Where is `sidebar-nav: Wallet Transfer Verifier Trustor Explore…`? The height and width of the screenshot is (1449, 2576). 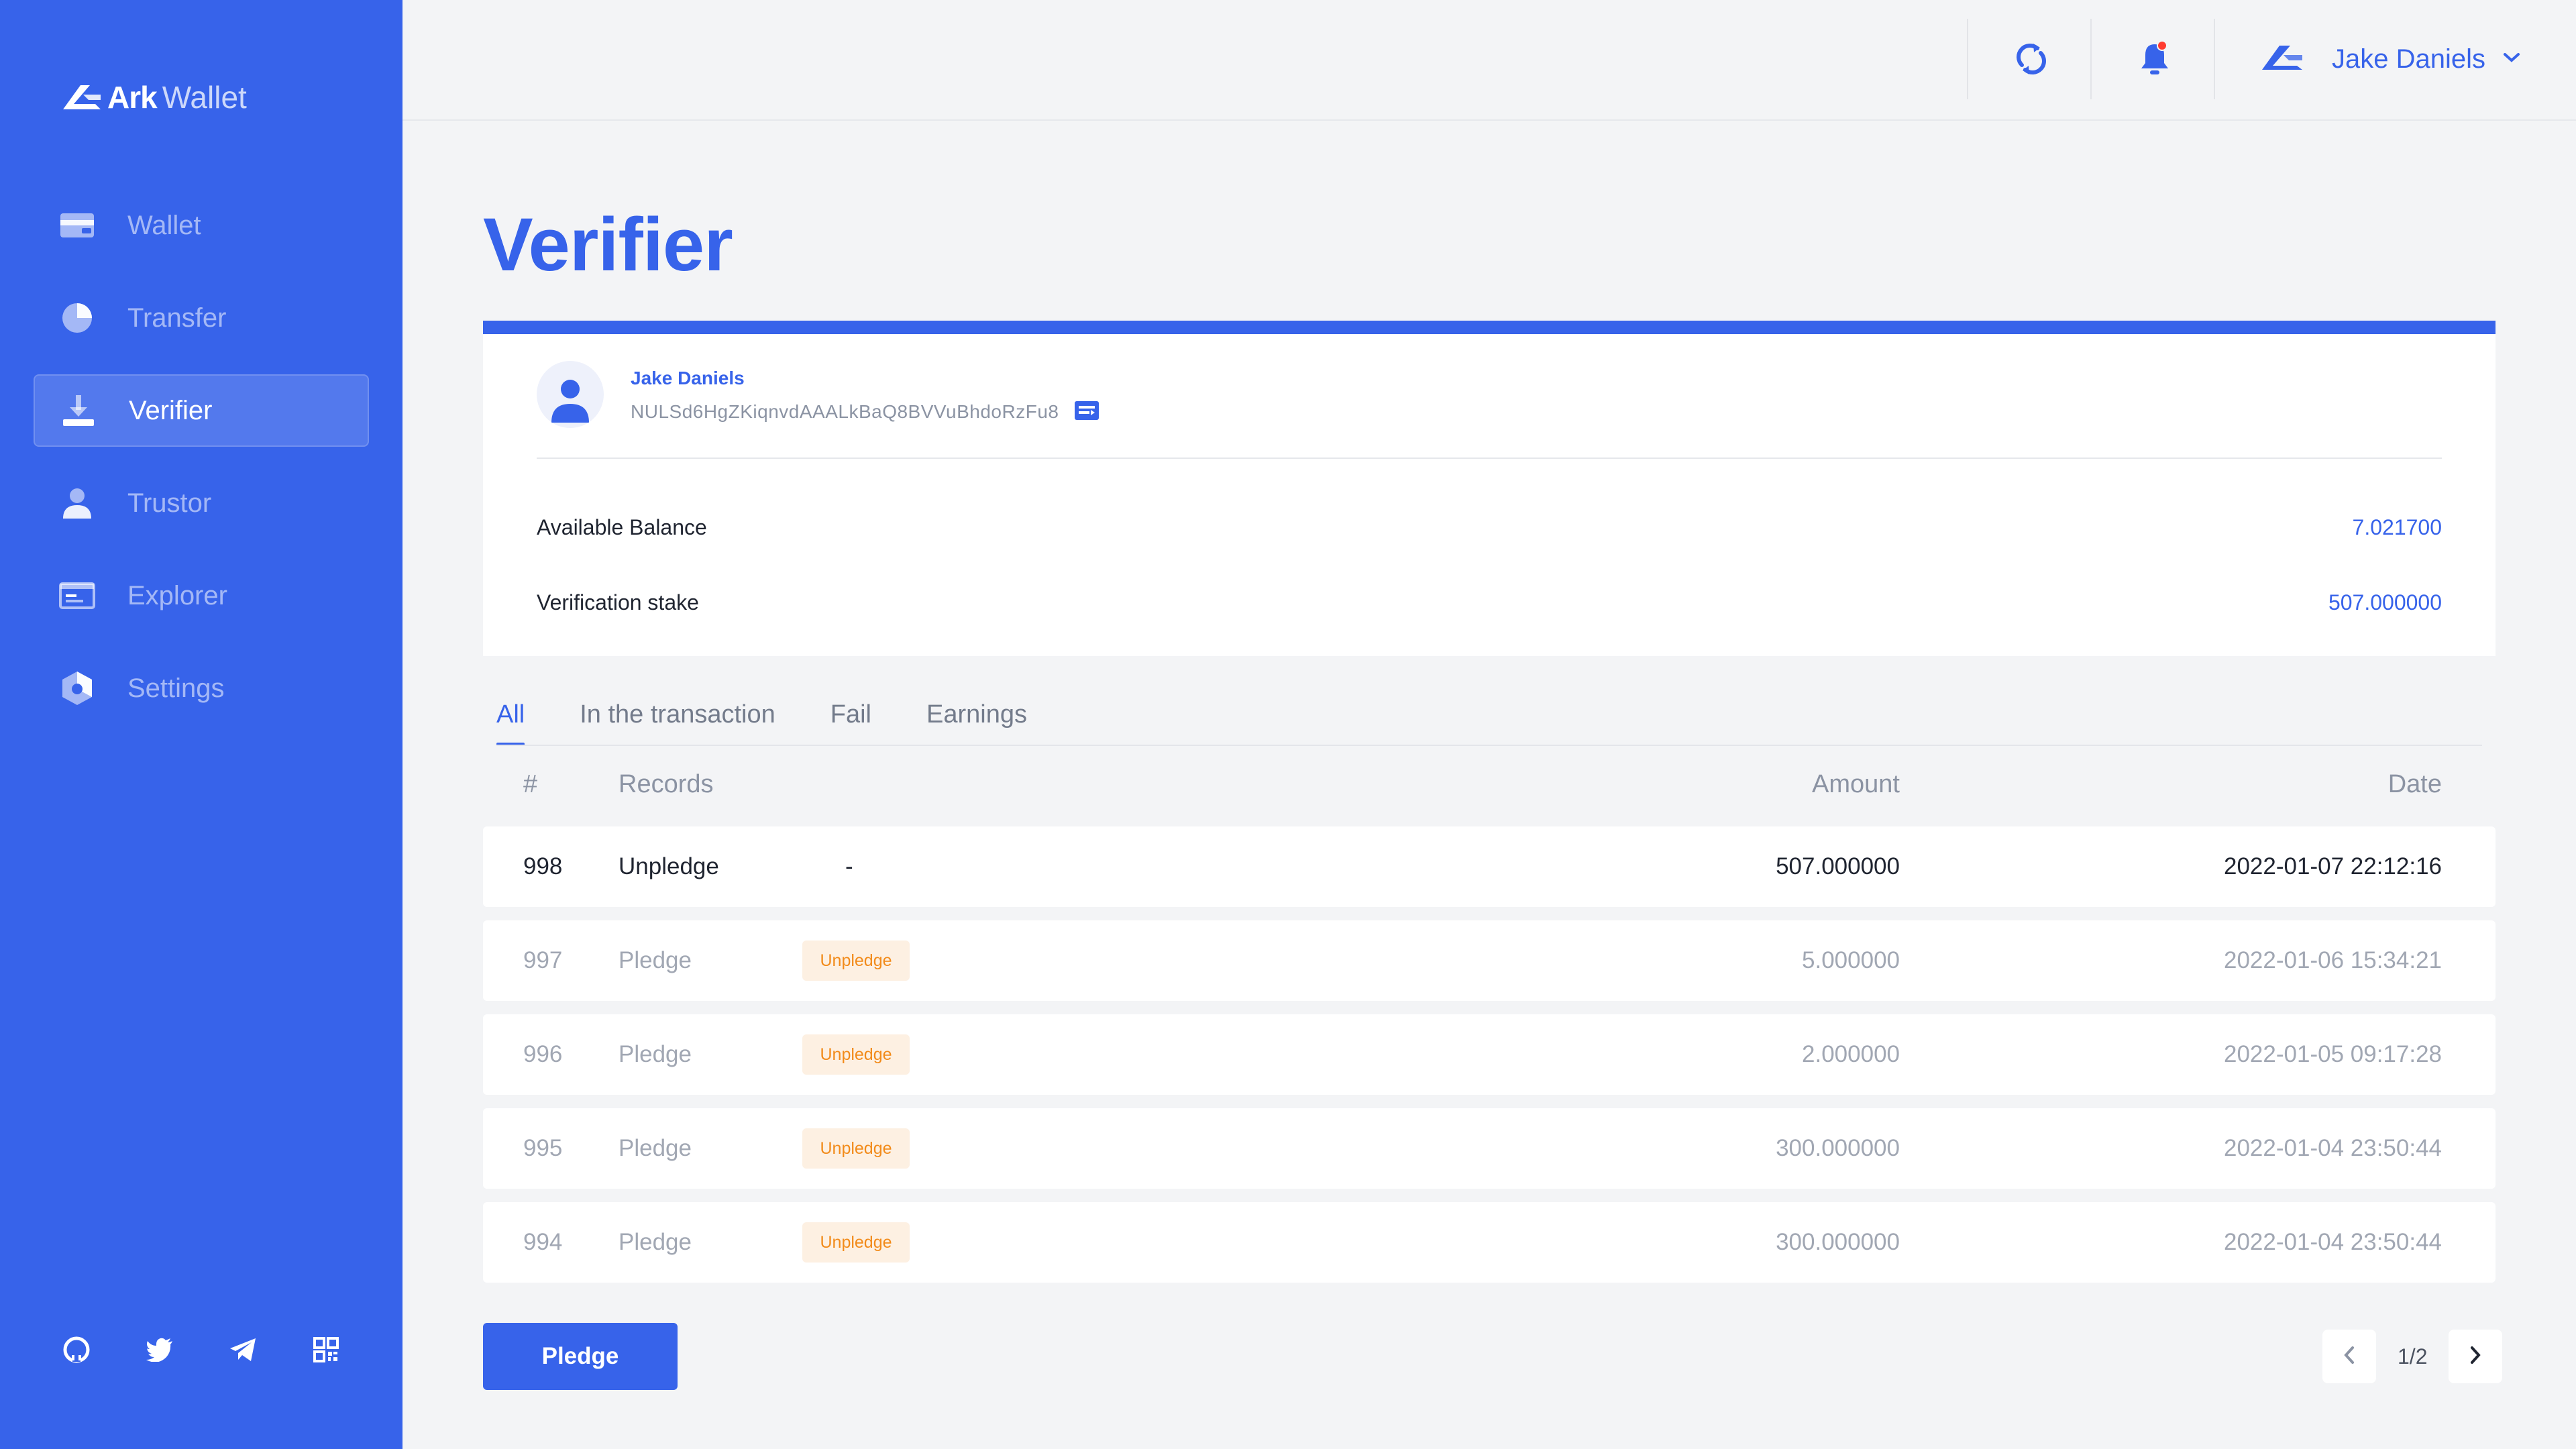
sidebar-nav: Wallet Transfer Verifier Trustor Explore… is located at coordinates (201, 467).